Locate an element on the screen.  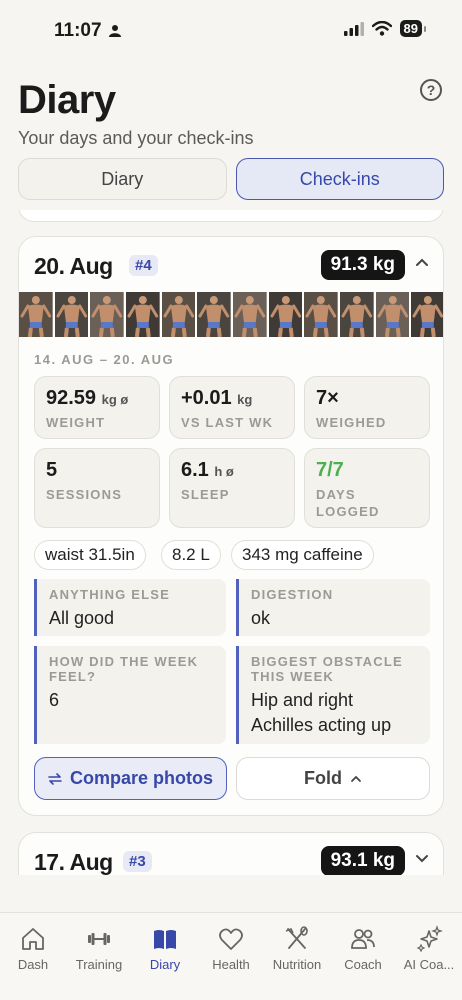
note-obstacle-value-line1: Hip and right is located at coordinates (302, 700).